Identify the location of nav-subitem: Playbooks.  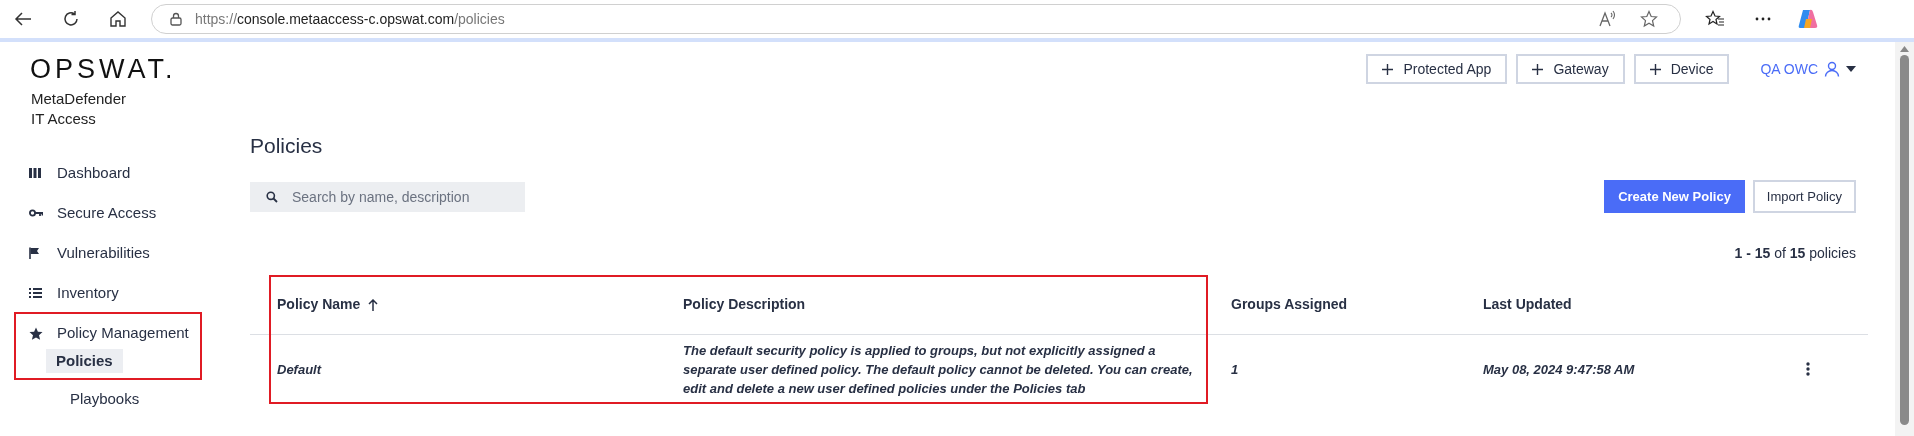
(105, 399).